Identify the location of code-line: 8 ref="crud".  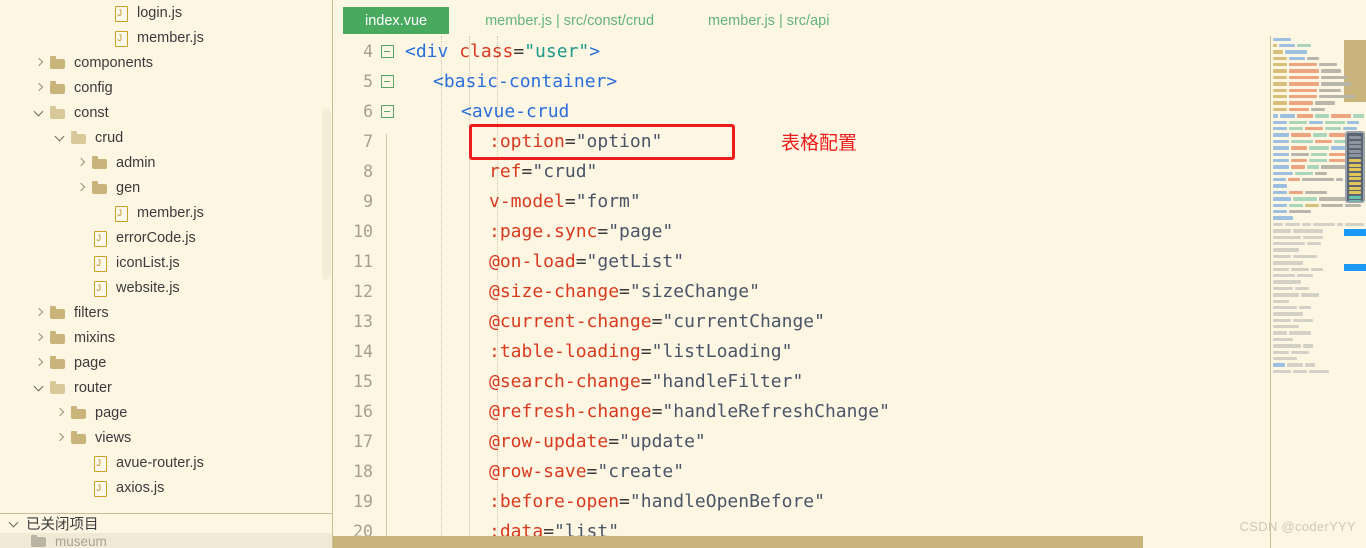
(849, 182).